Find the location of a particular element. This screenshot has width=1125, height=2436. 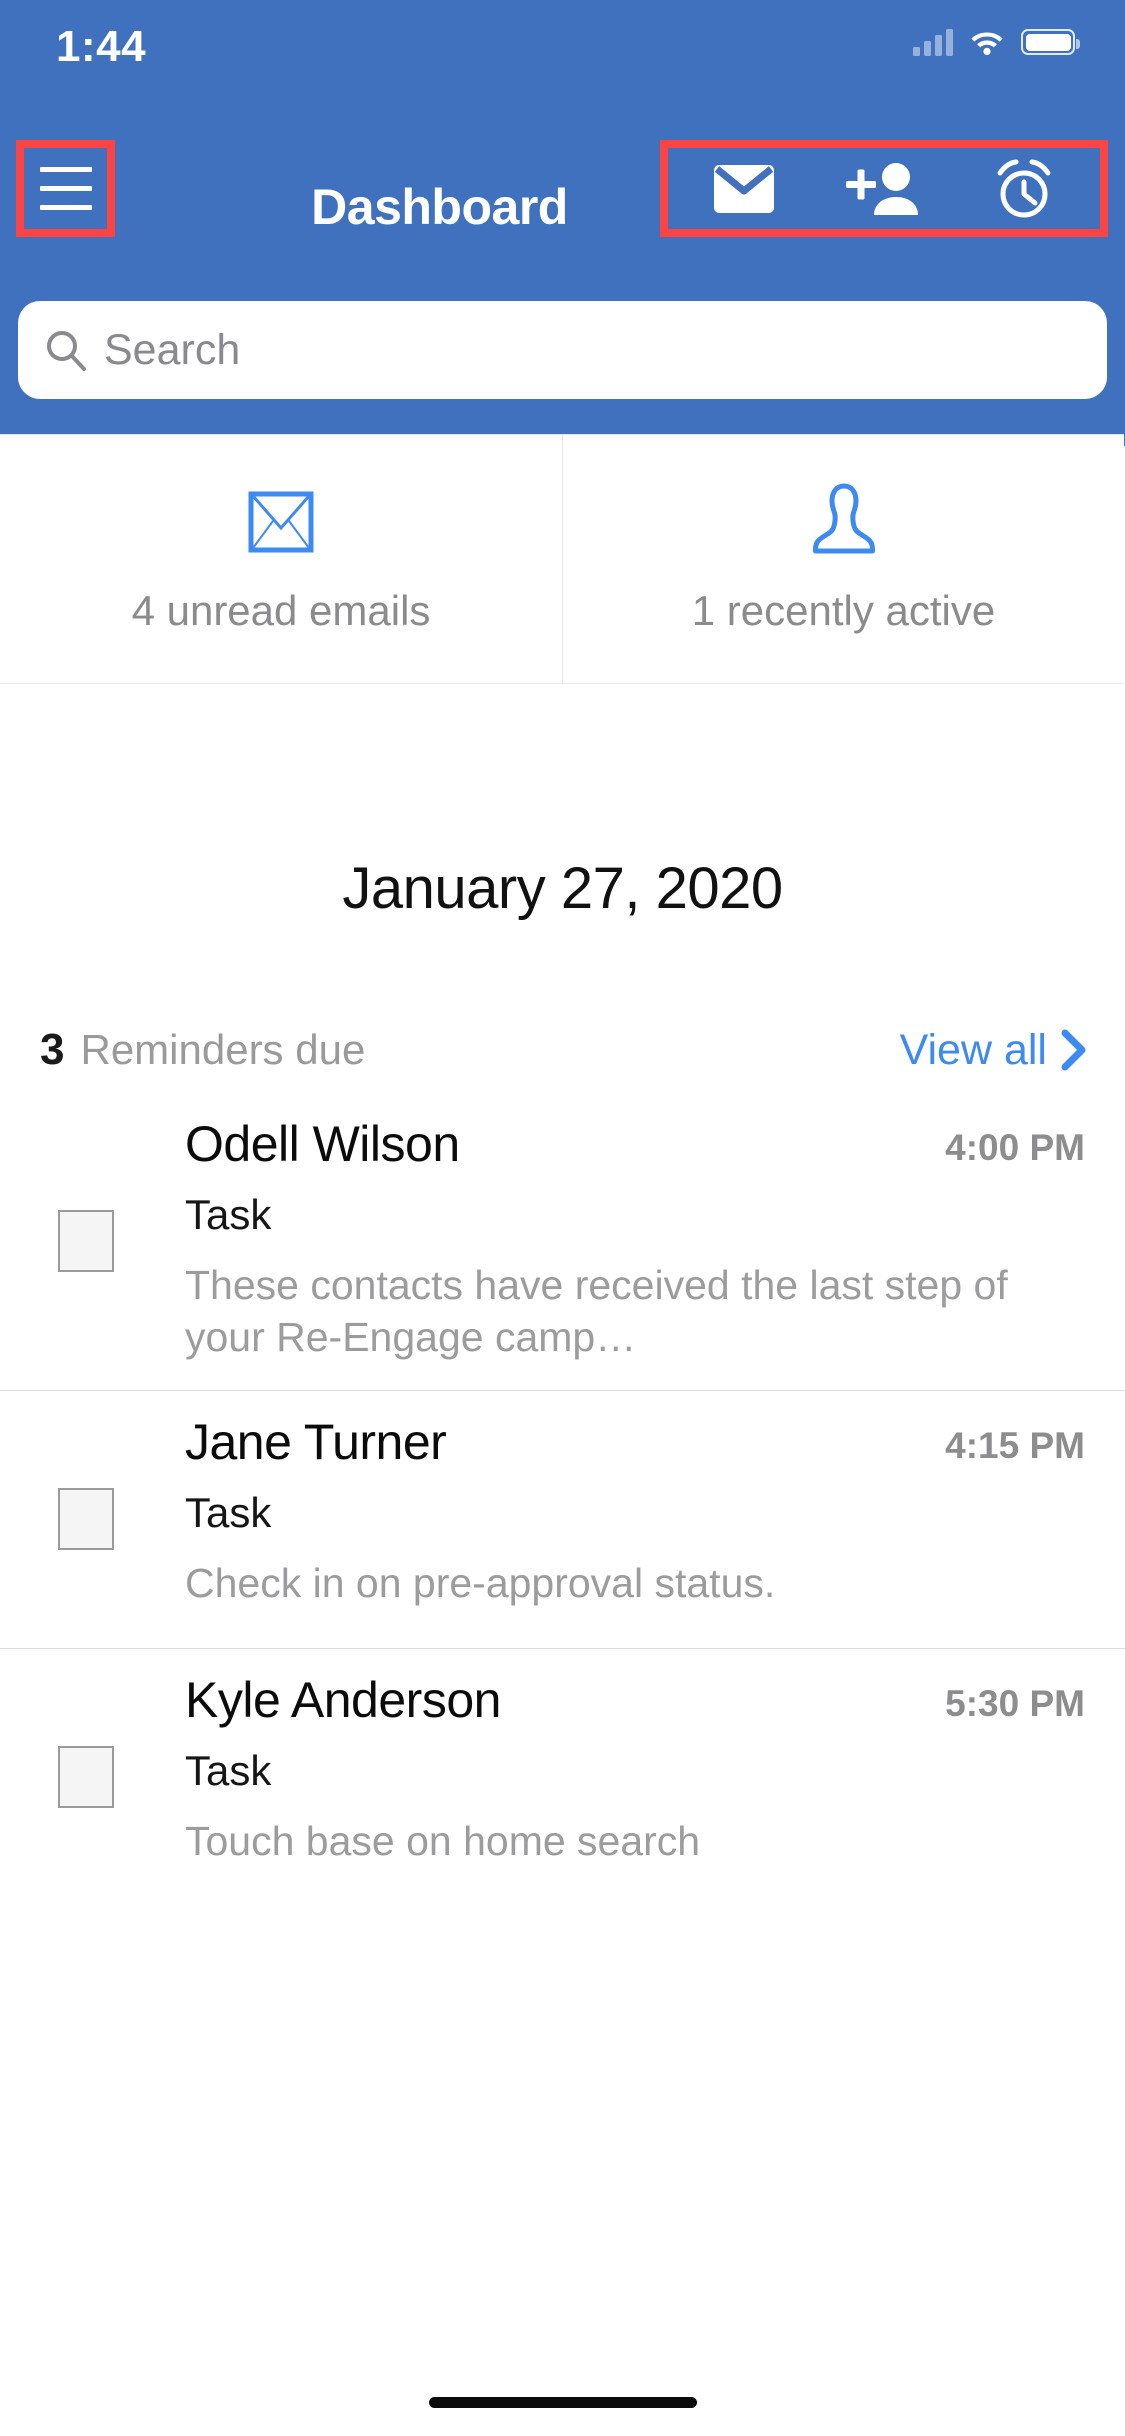

reminders-count: 3 is located at coordinates (52, 1049).